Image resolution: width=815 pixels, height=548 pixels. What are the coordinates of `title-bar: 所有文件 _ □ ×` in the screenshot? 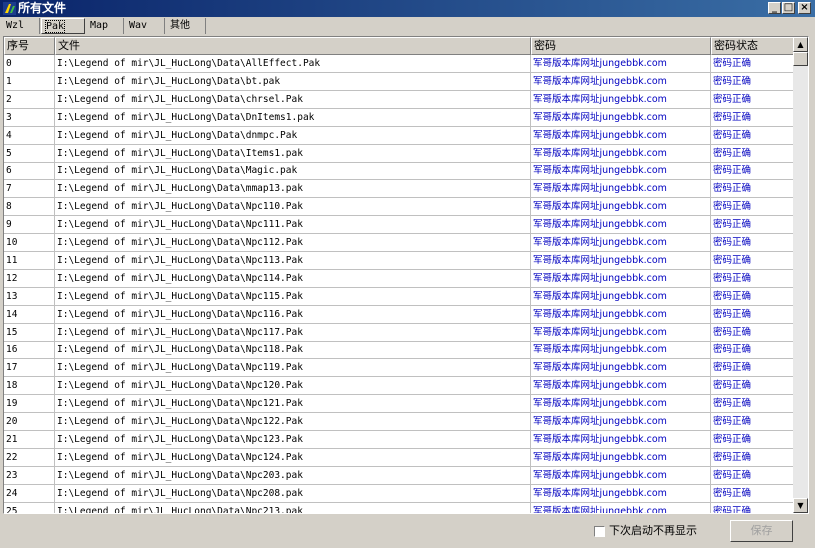 It's located at (407, 8).